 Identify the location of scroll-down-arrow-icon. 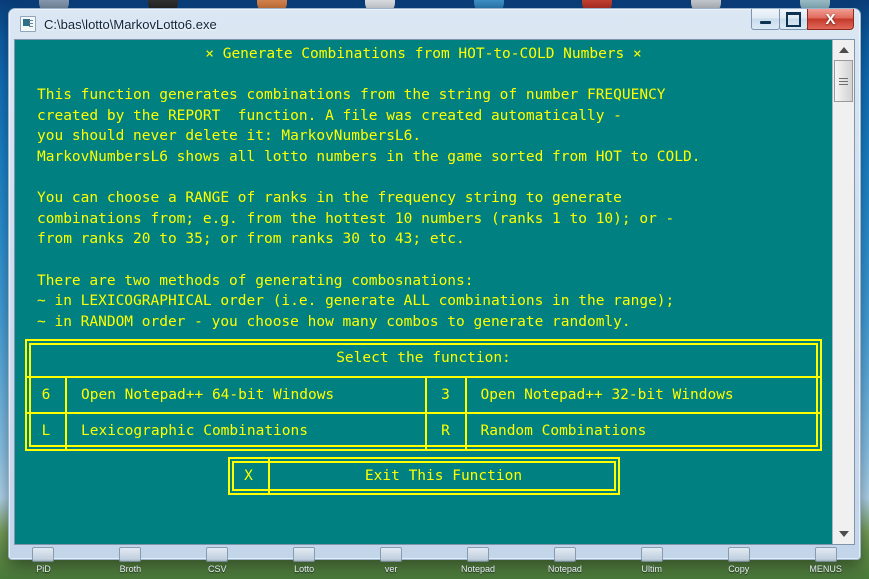
(843, 534).